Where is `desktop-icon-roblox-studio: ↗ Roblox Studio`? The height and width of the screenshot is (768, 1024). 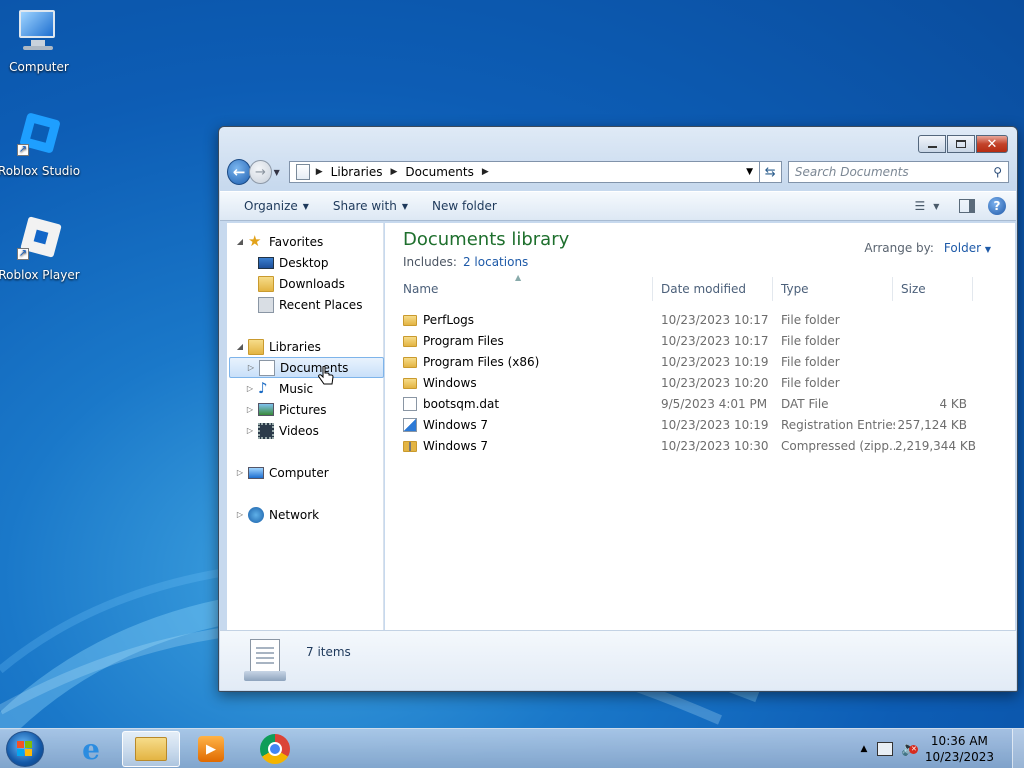 desktop-icon-roblox-studio: ↗ Roblox Studio is located at coordinates (40, 145).